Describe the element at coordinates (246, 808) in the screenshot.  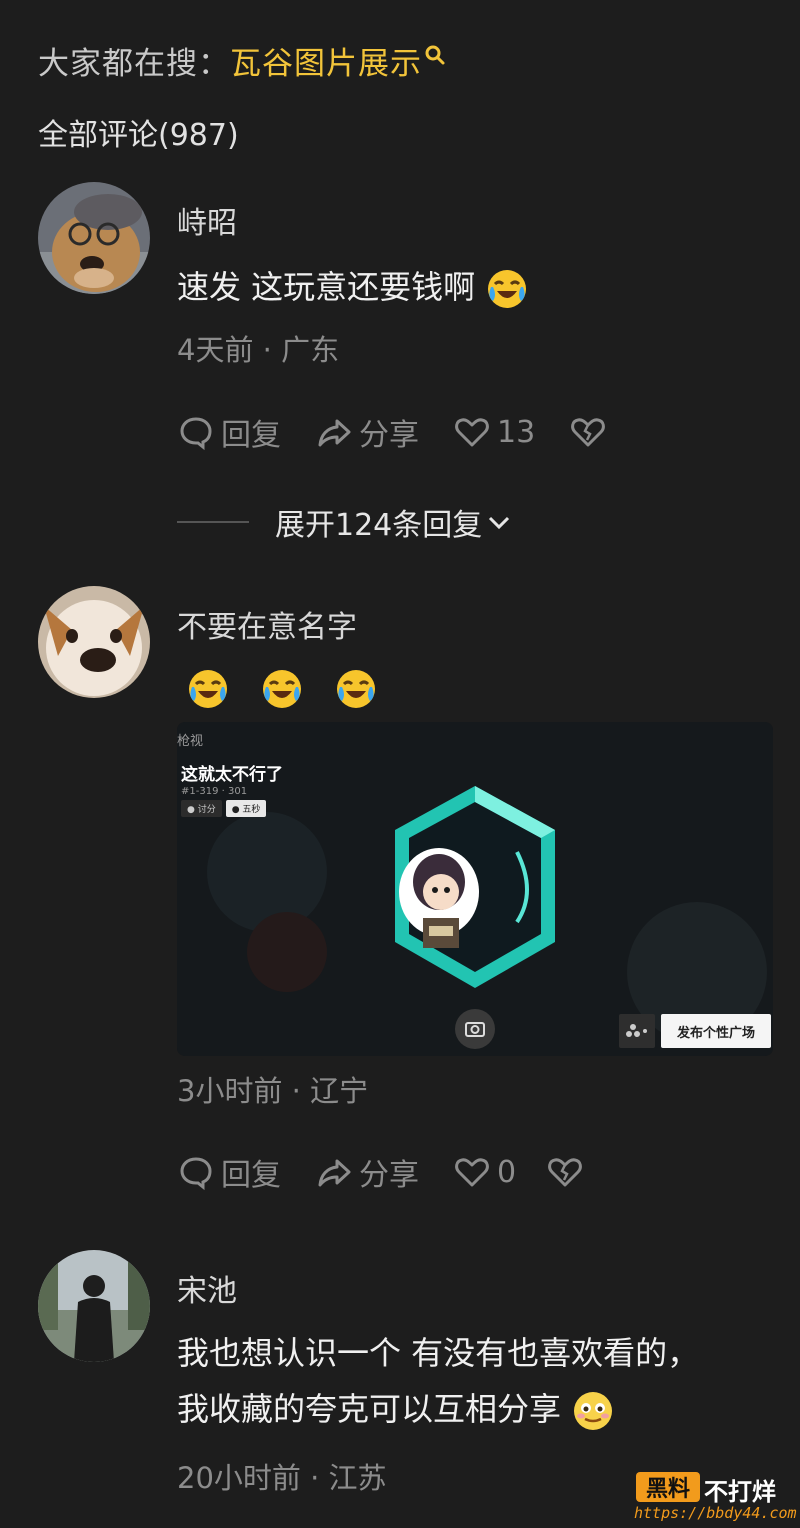
I see `screenshot-button: ● 五秒` at that location.